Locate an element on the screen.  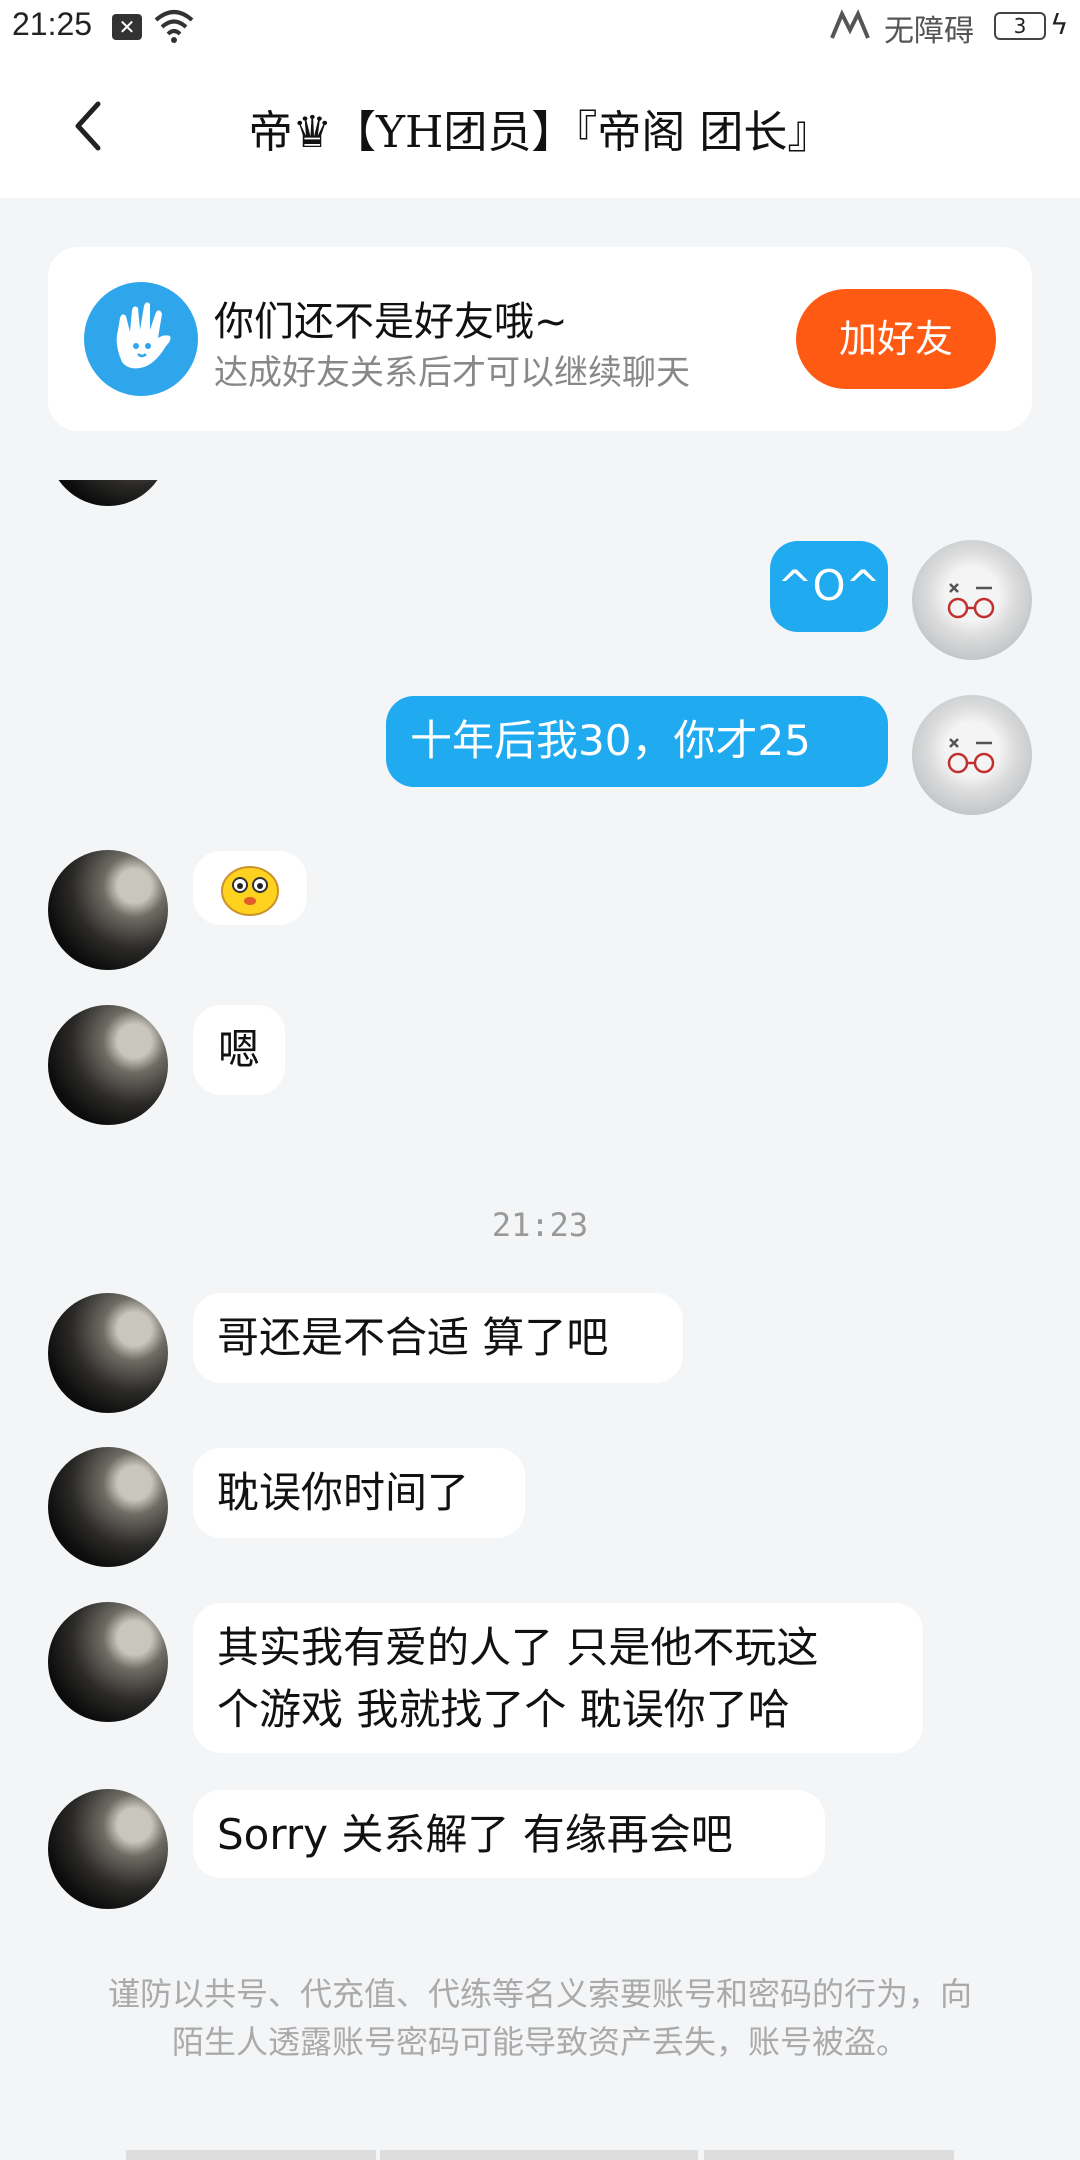
message-timestamp: 21:23 is located at coordinates (540, 1225).